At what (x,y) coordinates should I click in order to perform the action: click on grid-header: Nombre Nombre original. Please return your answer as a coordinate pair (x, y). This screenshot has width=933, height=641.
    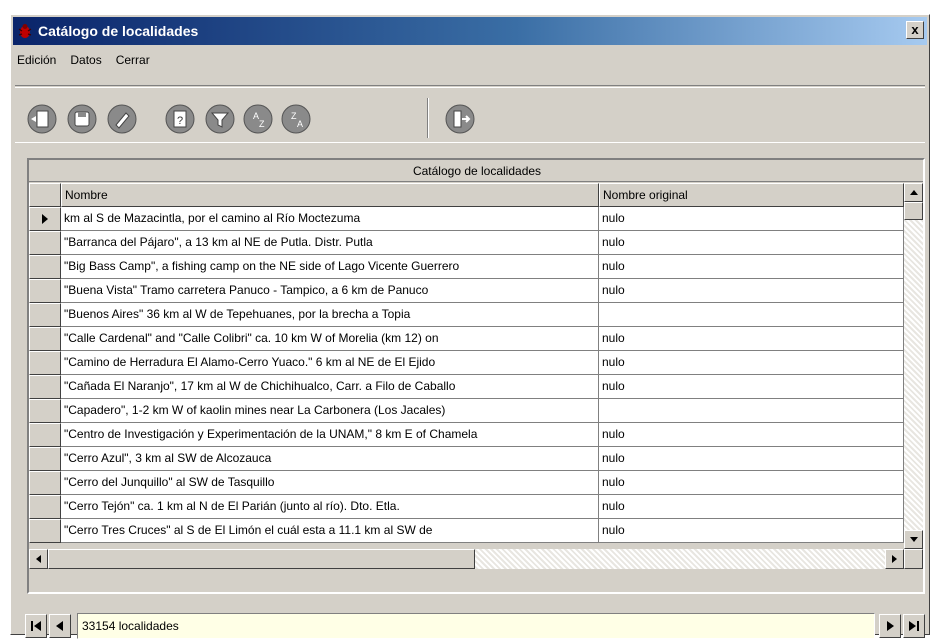
    Looking at the image, I should click on (466, 195).